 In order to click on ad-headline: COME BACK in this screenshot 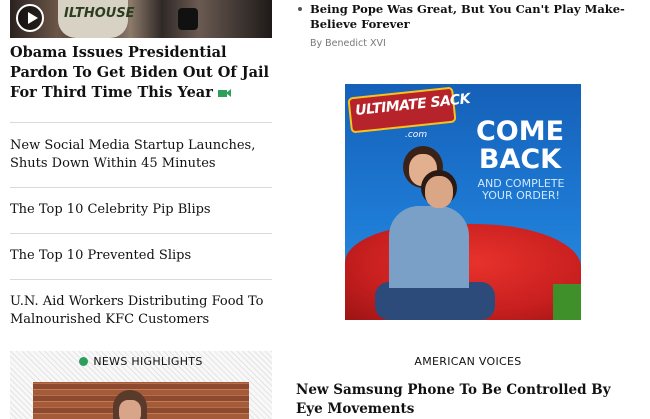, I will do `click(520, 145)`.